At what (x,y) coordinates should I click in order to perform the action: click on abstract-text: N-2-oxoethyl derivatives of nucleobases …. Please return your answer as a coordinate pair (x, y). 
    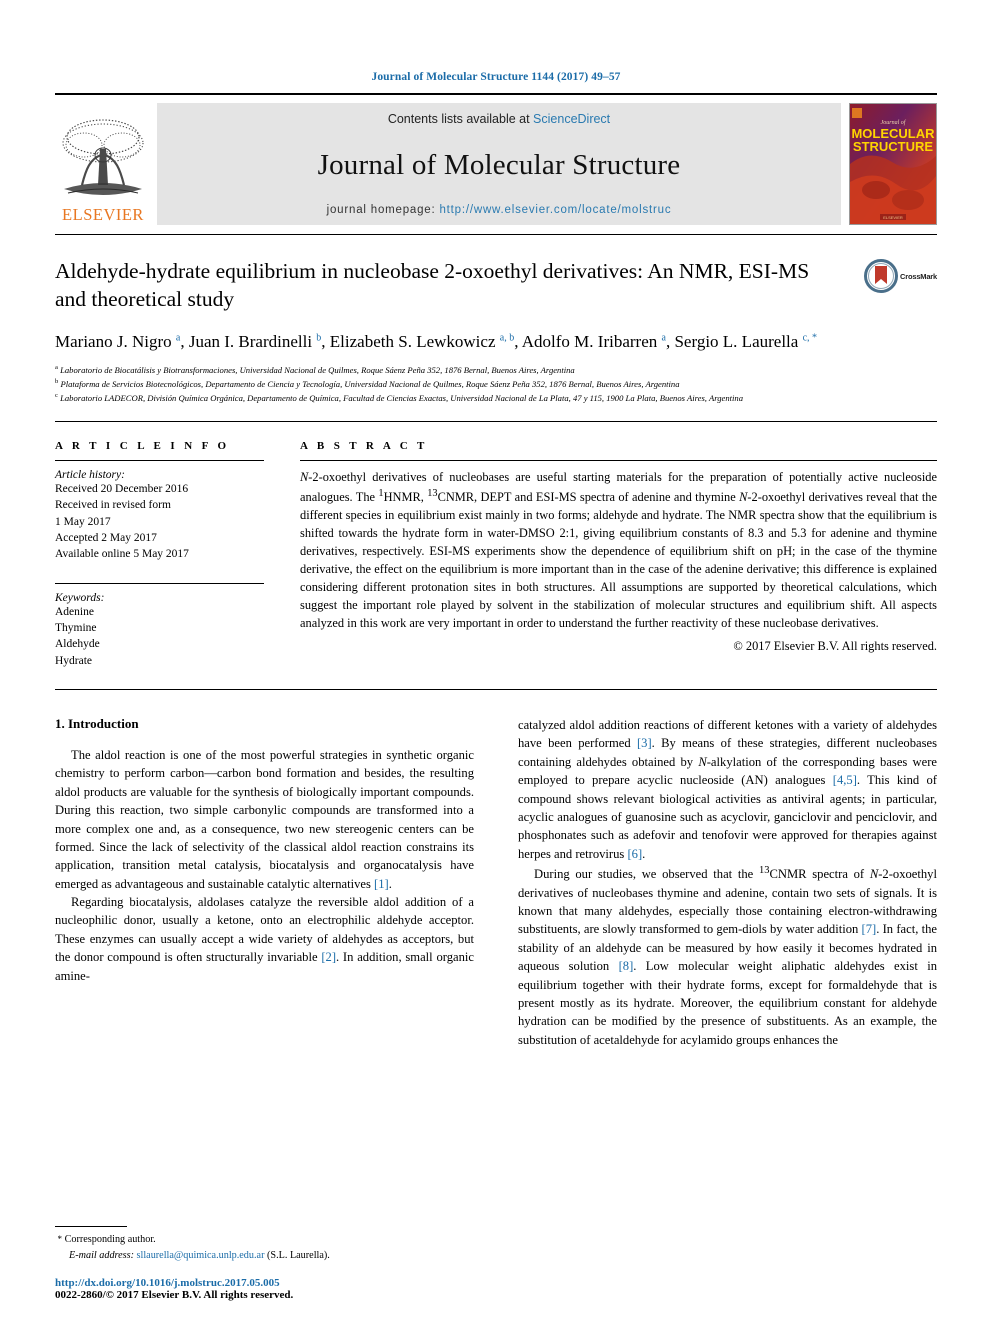
    Looking at the image, I should click on (618, 550).